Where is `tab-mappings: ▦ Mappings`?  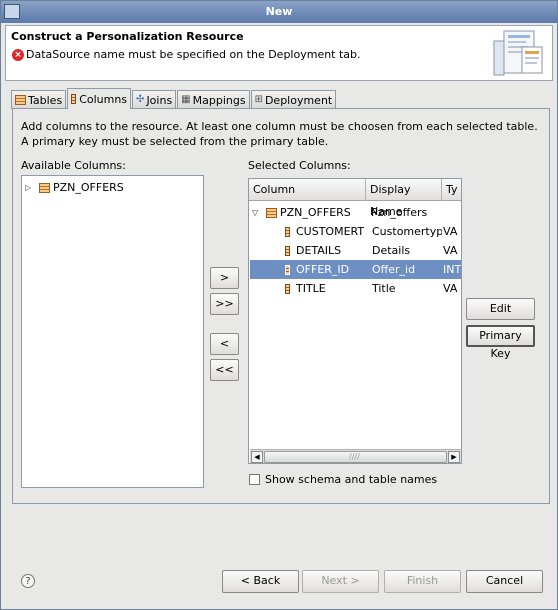
tab-mappings: ▦ Mappings is located at coordinates (213, 99).